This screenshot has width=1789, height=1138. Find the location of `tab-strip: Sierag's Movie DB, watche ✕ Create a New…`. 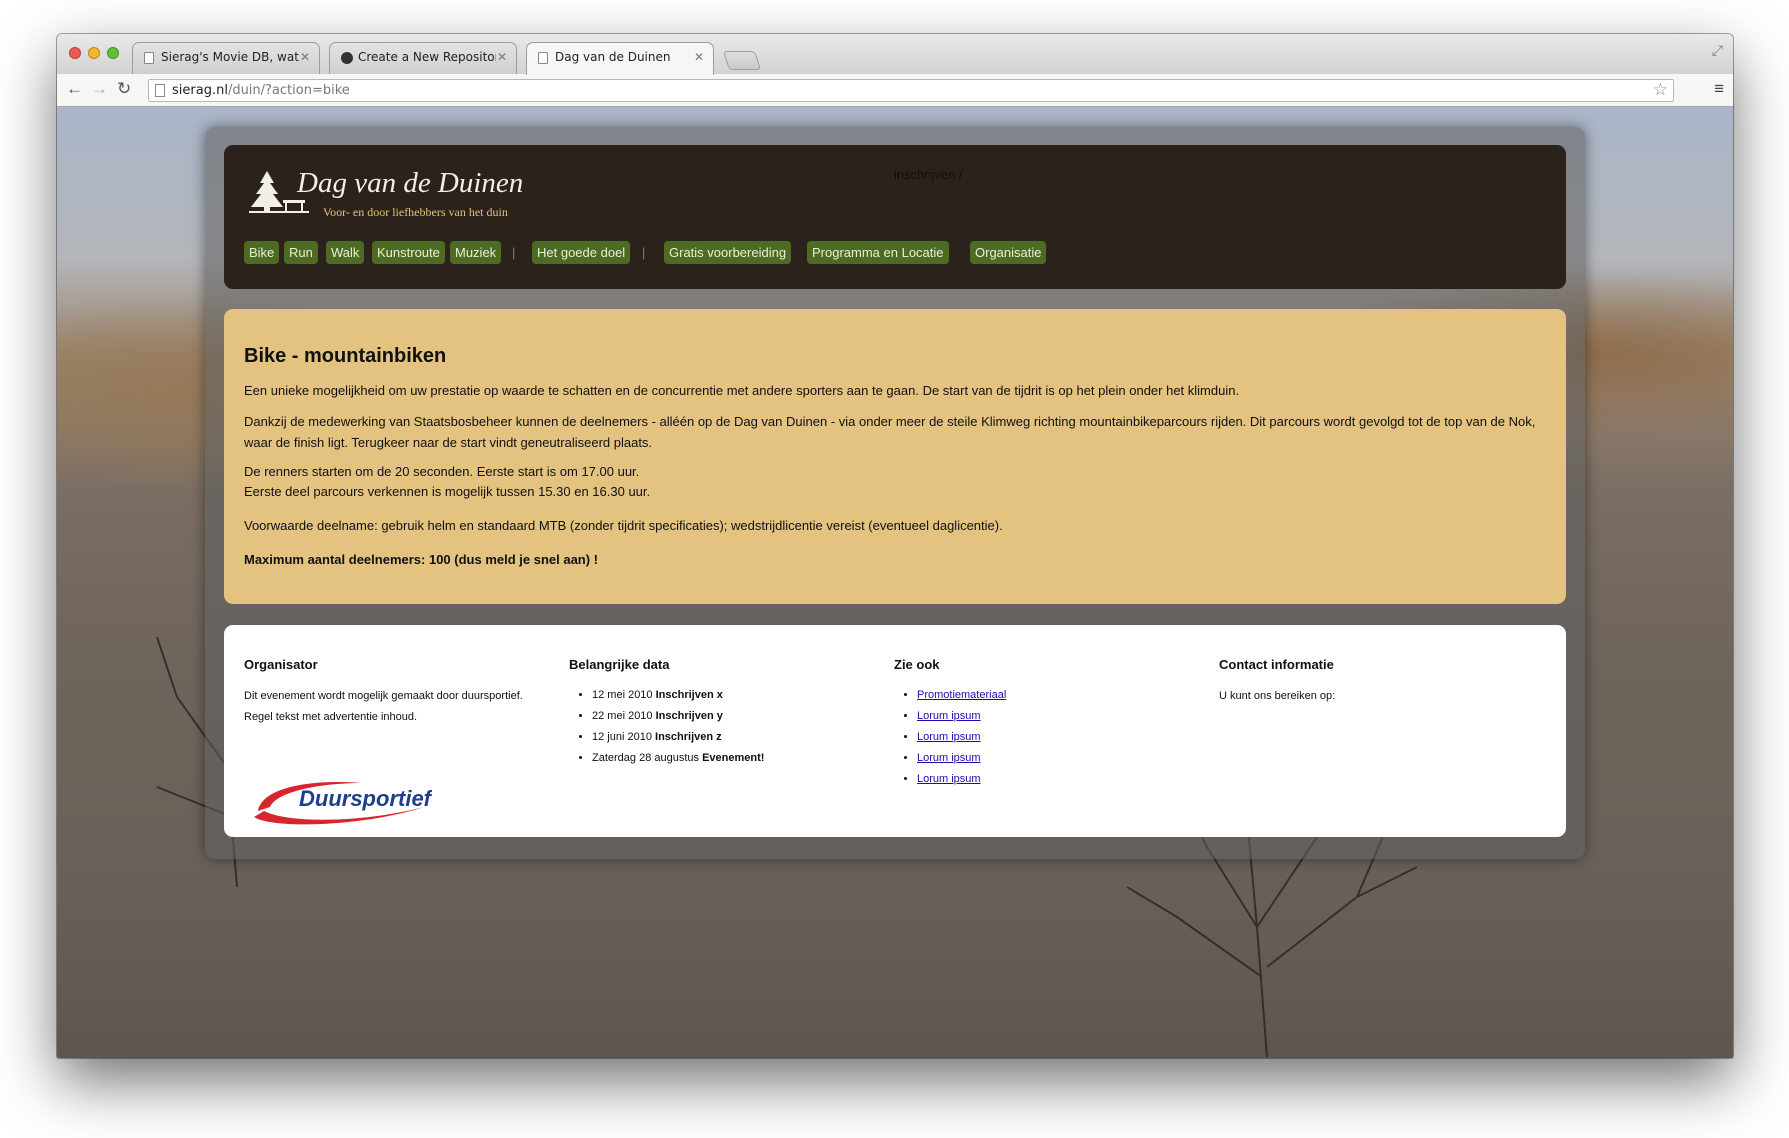

tab-strip: Sierag's Movie DB, watche ✕ Create a New… is located at coordinates (895, 54).